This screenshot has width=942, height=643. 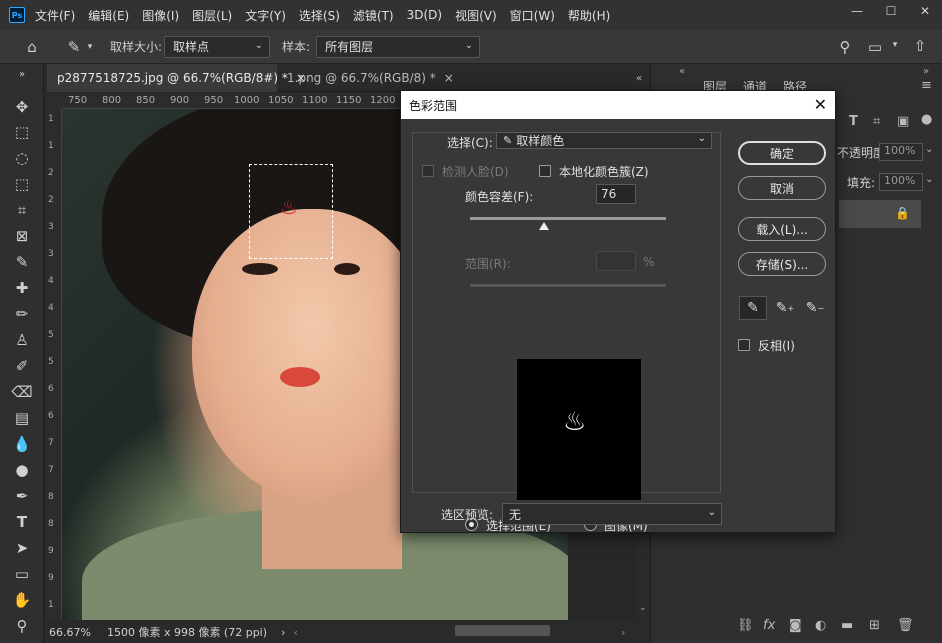 I want to click on selection-mask-shape-icon: ♨, so click(x=575, y=422).